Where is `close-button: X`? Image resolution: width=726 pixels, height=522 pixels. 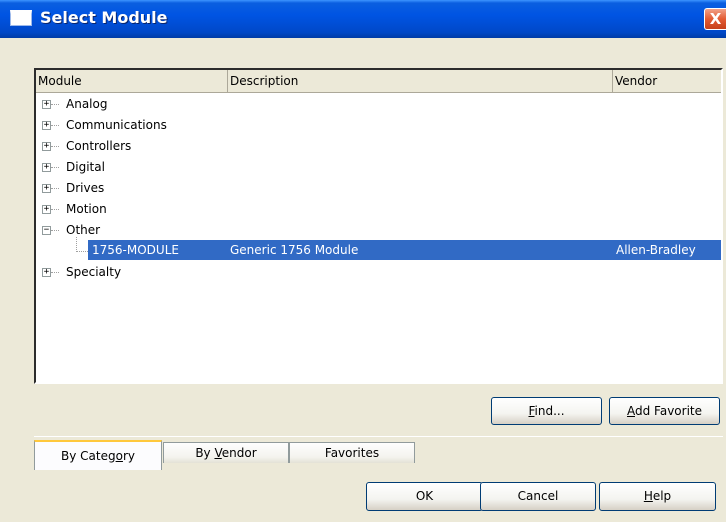
close-button: X is located at coordinates (715, 19).